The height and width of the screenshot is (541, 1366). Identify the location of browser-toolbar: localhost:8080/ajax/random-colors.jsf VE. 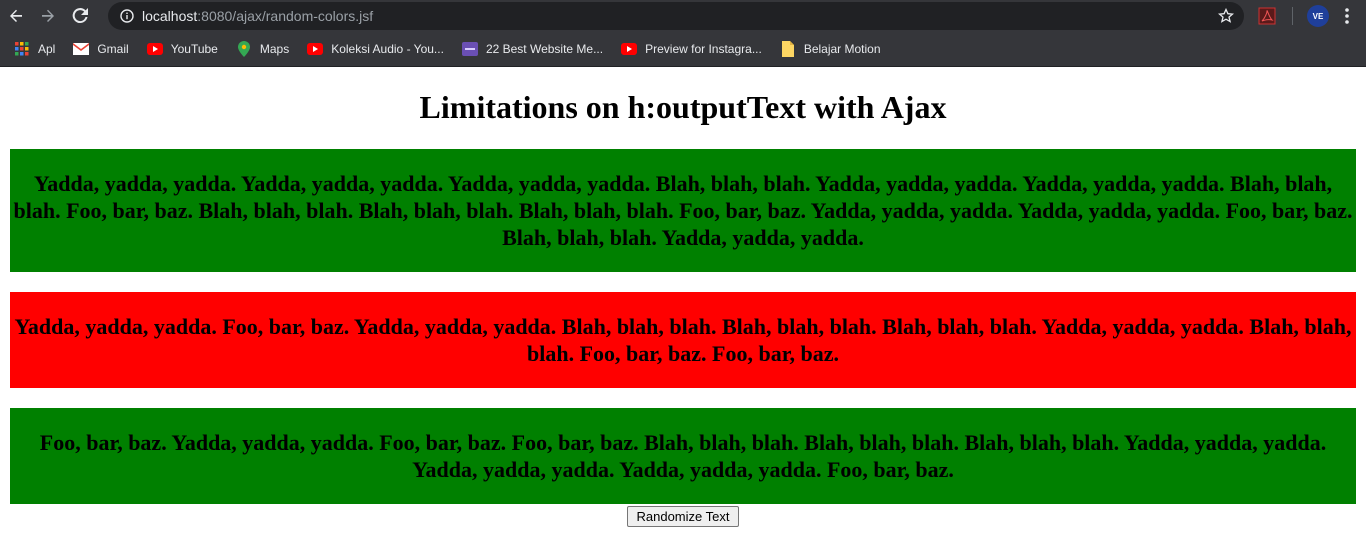
(683, 16).